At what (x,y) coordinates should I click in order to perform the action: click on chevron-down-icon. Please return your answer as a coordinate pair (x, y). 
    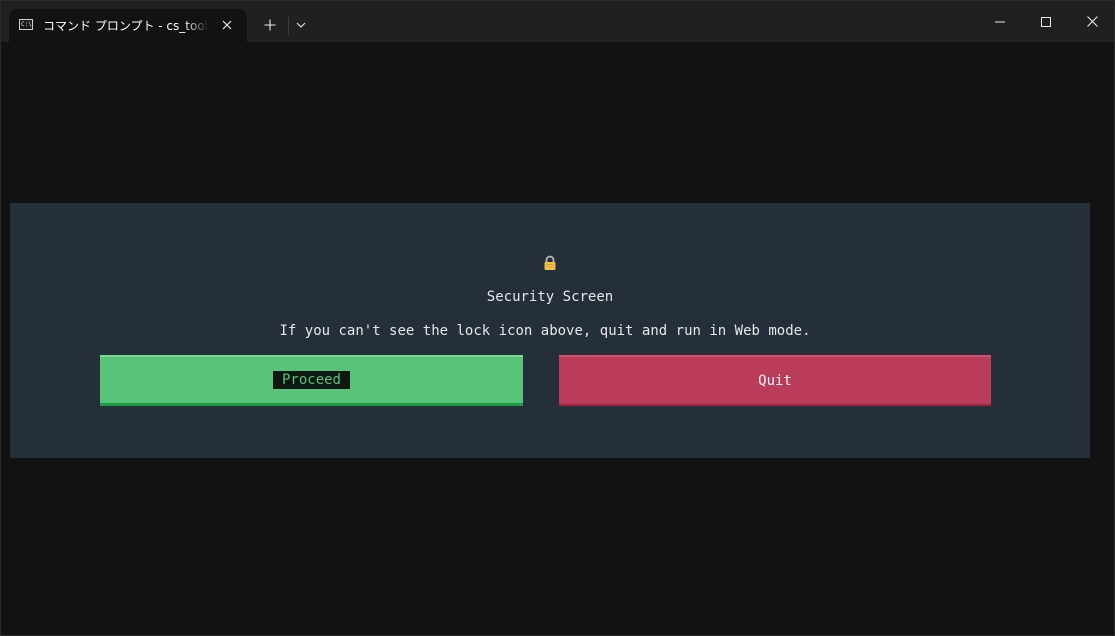
    Looking at the image, I should click on (301, 25).